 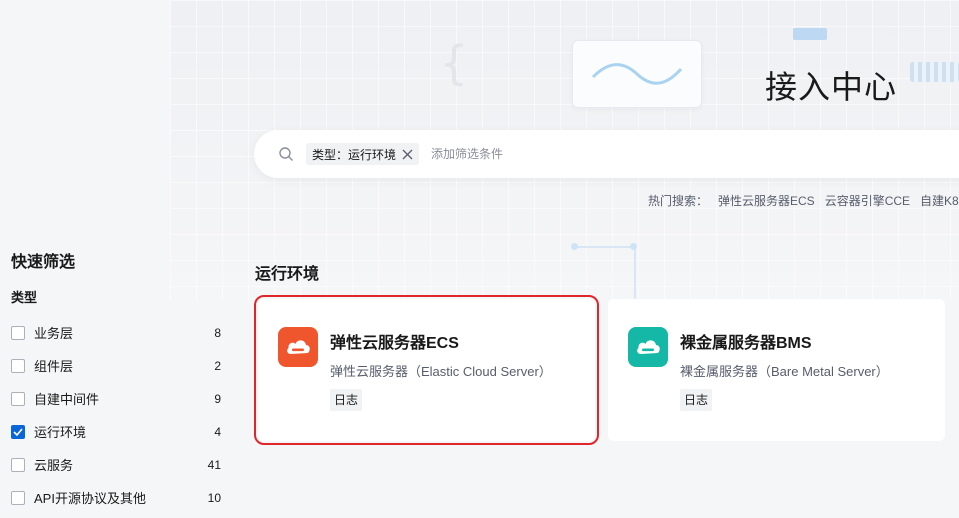 I want to click on service-card-bms: 裸金属服务器BMS 裸金属服务器（Bare Metal Server） 日志, so click(x=776, y=370).